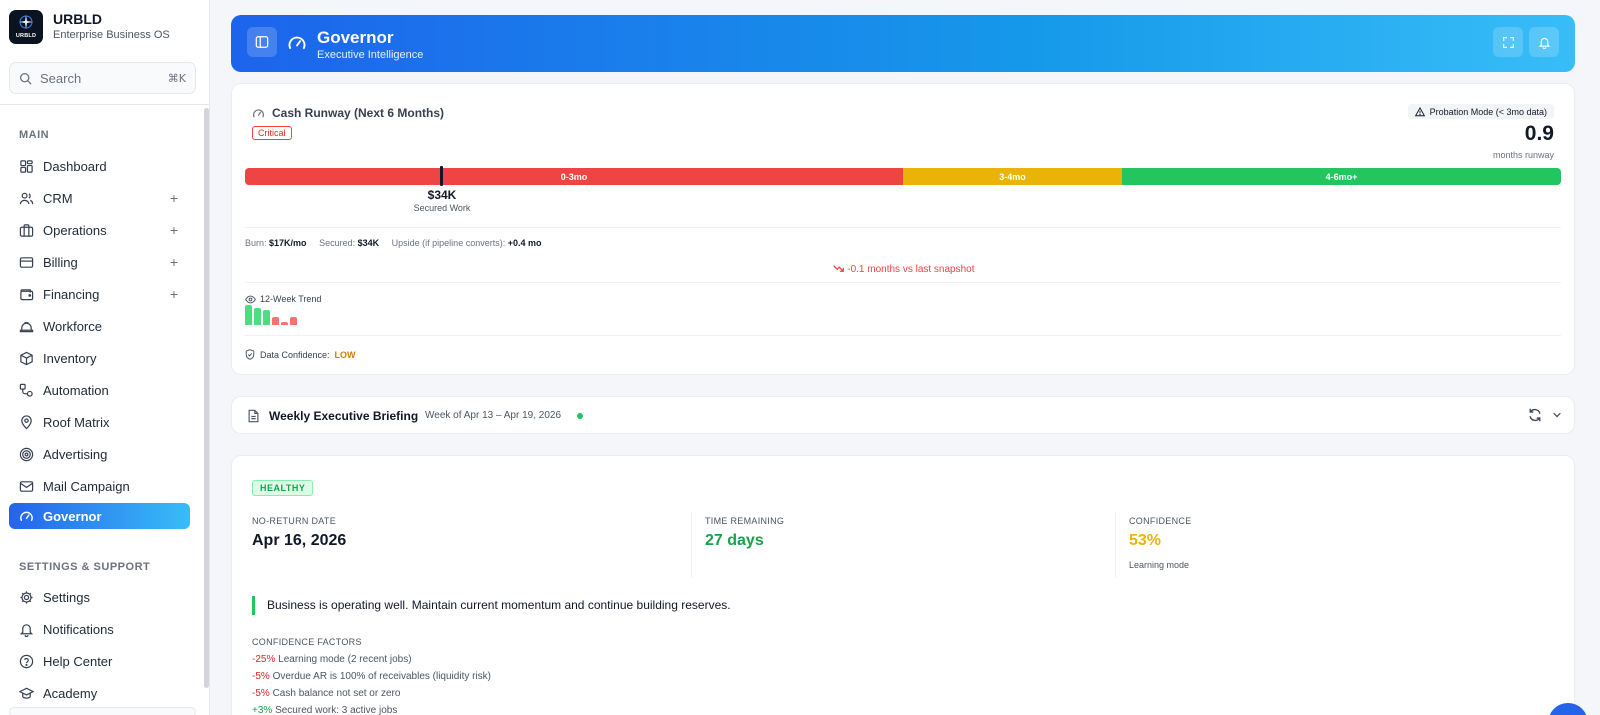 This screenshot has width=1600, height=715. I want to click on sidebar-item-academy: Academy, so click(99, 693).